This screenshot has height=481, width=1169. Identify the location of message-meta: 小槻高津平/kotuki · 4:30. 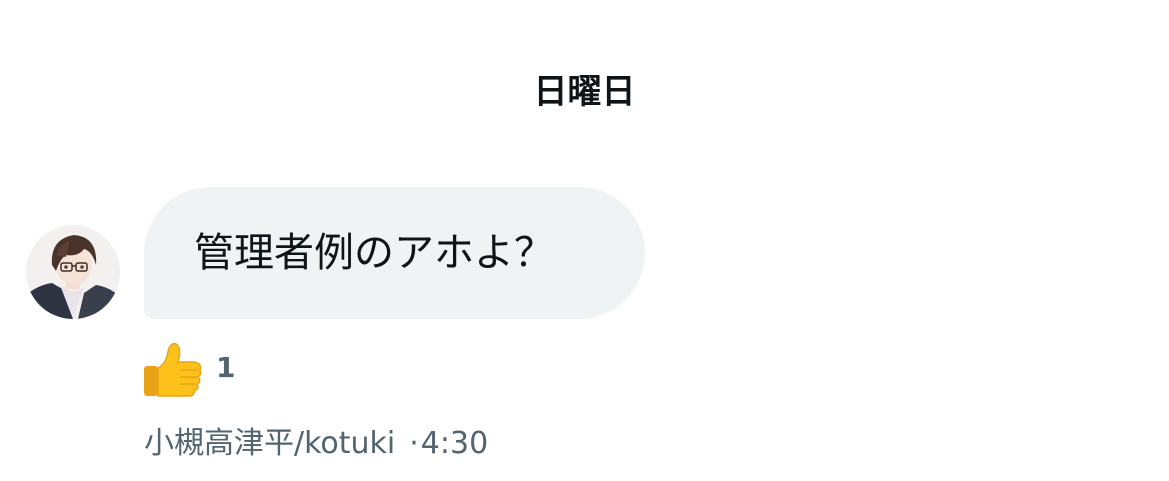
(316, 444).